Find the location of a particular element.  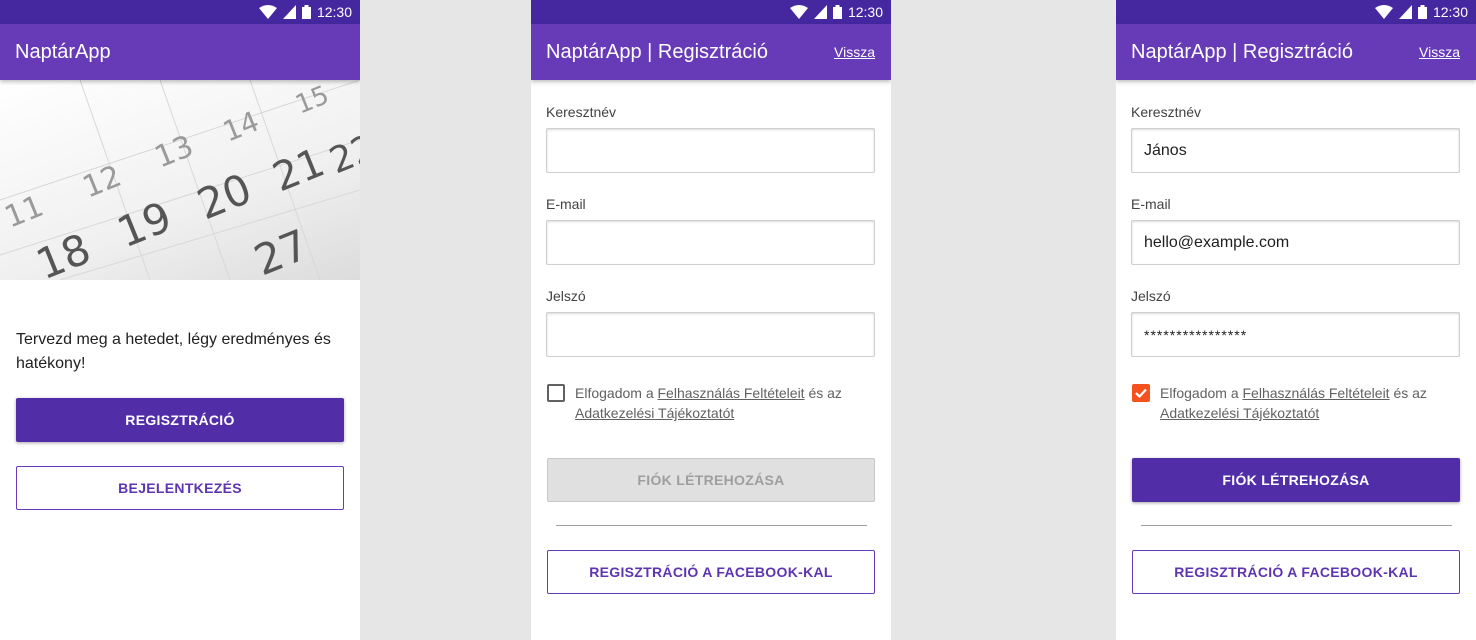

app-bar: NaptárApp is located at coordinates (180, 52).